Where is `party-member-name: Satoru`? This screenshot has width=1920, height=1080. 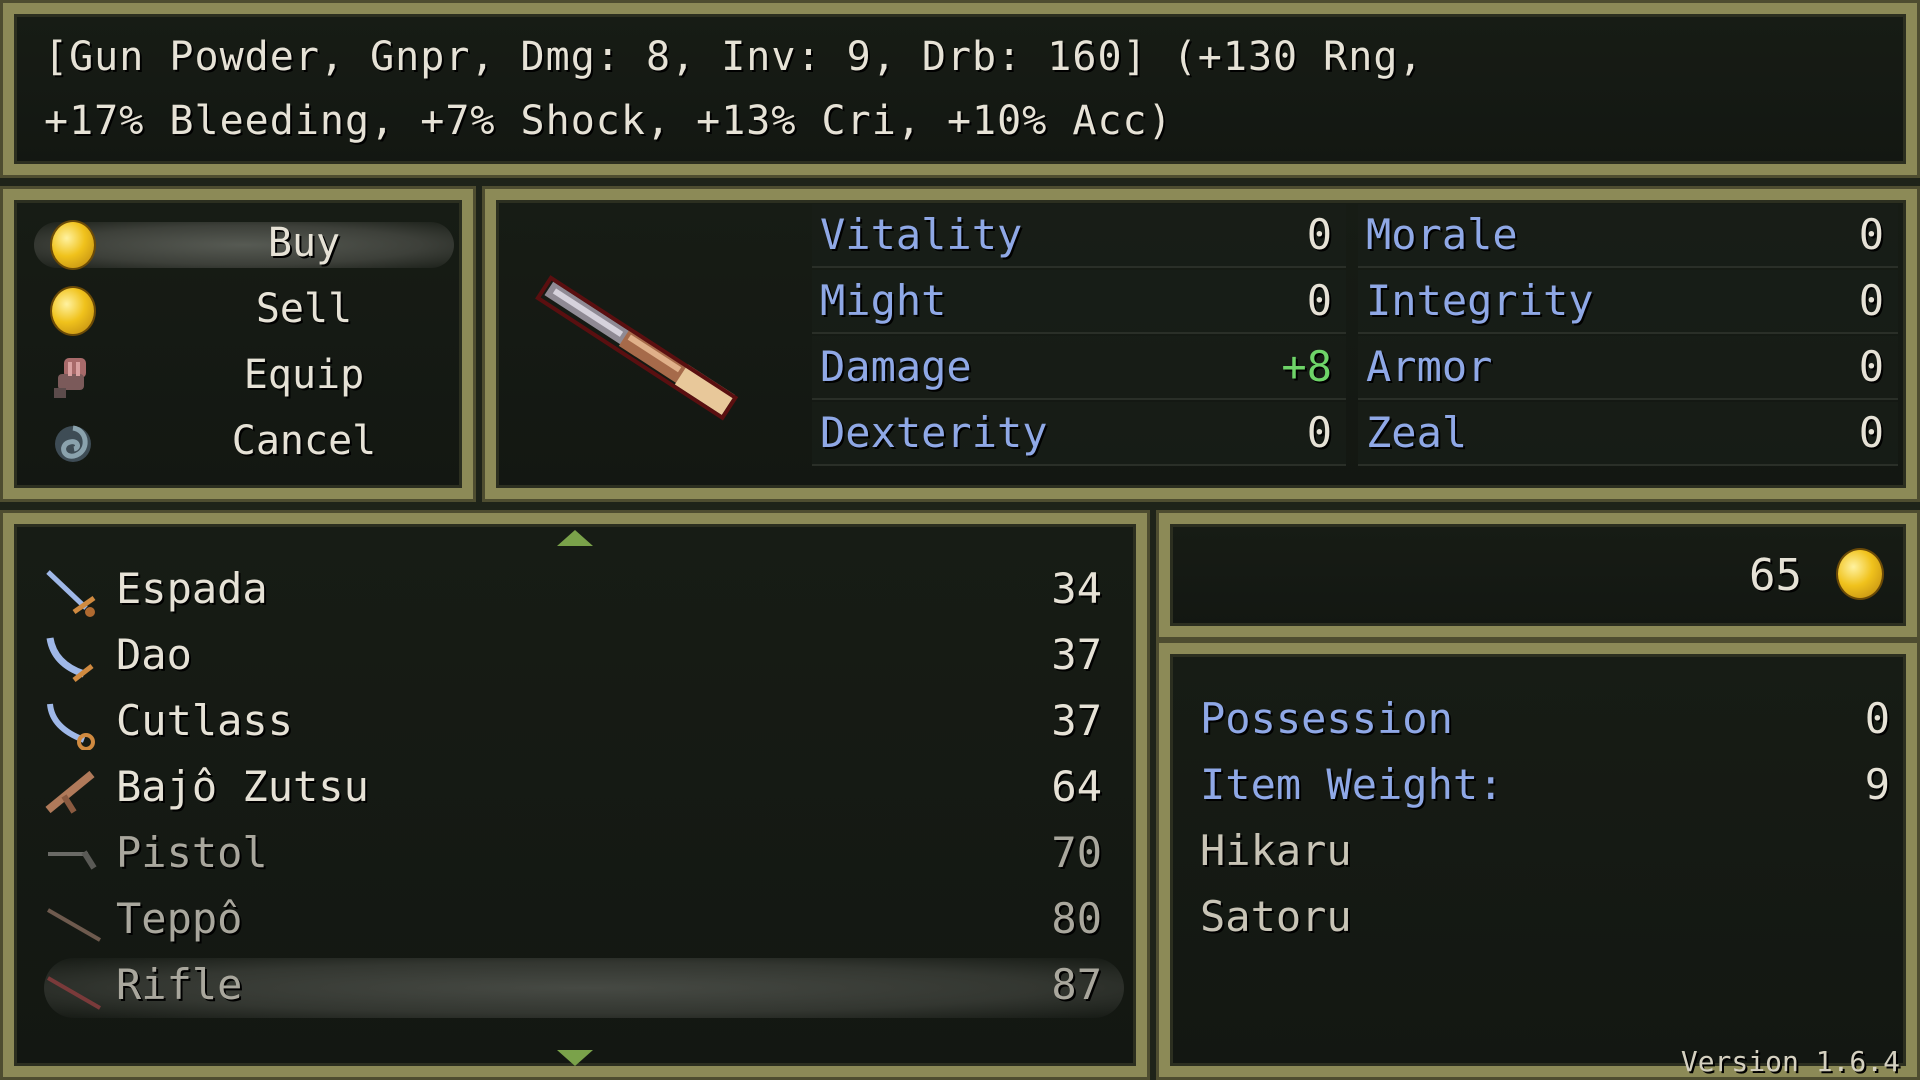
party-member-name: Satoru is located at coordinates (1276, 916).